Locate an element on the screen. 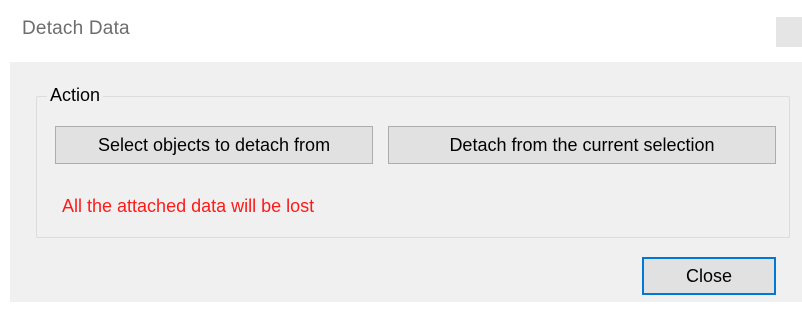 This screenshot has height=315, width=802. action-group-label: Action is located at coordinates (75, 95).